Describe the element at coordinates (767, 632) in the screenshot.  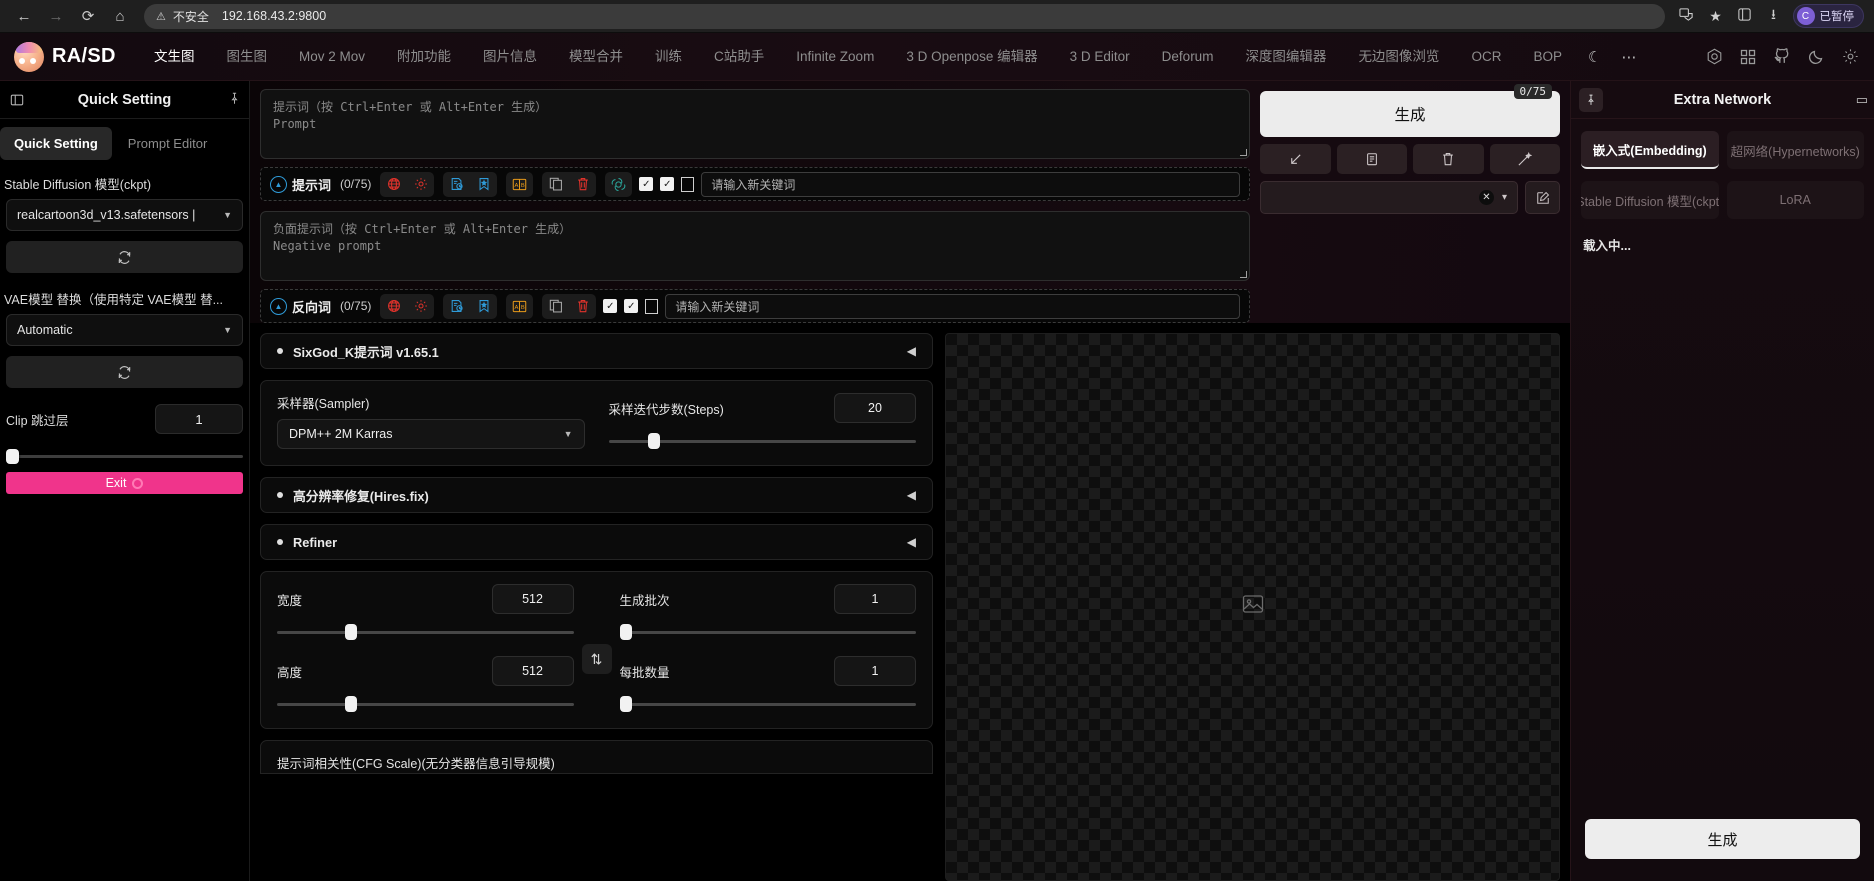
I see `batch-count-slider` at that location.